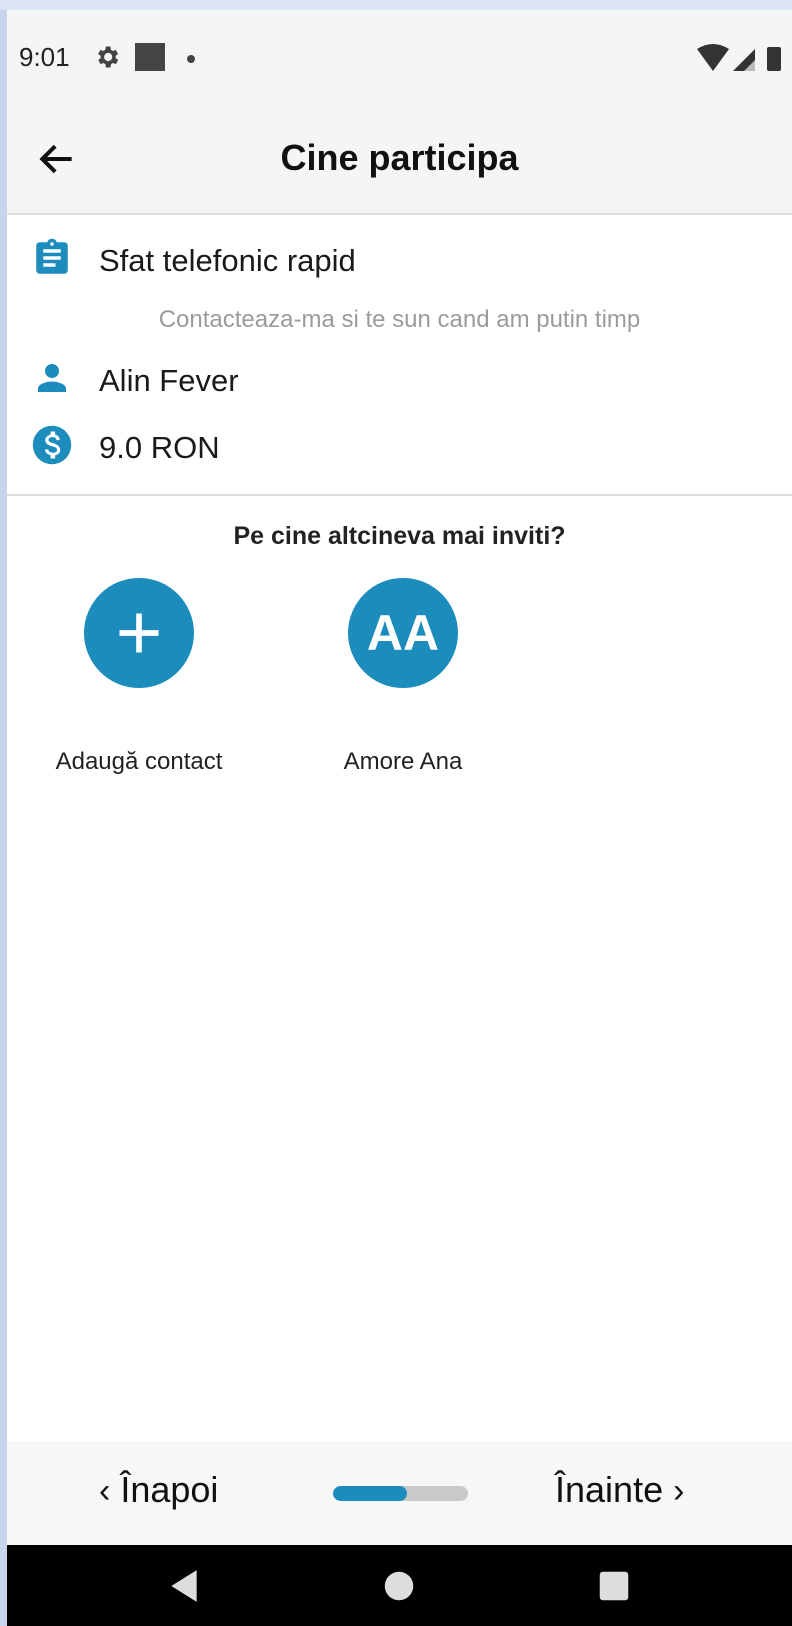 The height and width of the screenshot is (1626, 792). What do you see at coordinates (169, 380) in the screenshot?
I see `provider-name: Alin Fever` at bounding box center [169, 380].